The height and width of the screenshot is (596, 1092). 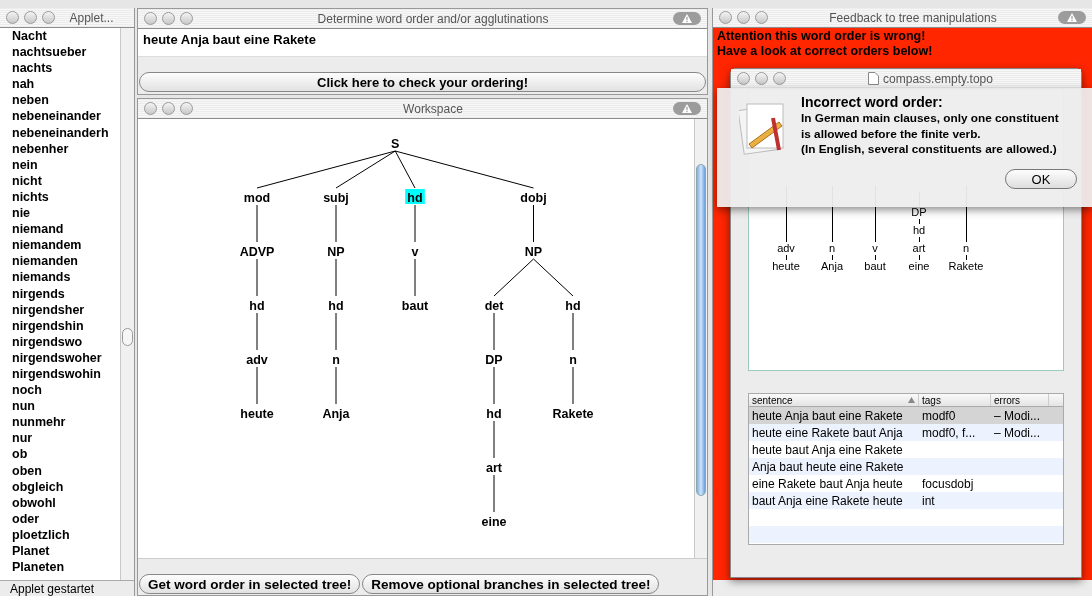 What do you see at coordinates (65, 486) in the screenshot?
I see `list-item: obgleich` at bounding box center [65, 486].